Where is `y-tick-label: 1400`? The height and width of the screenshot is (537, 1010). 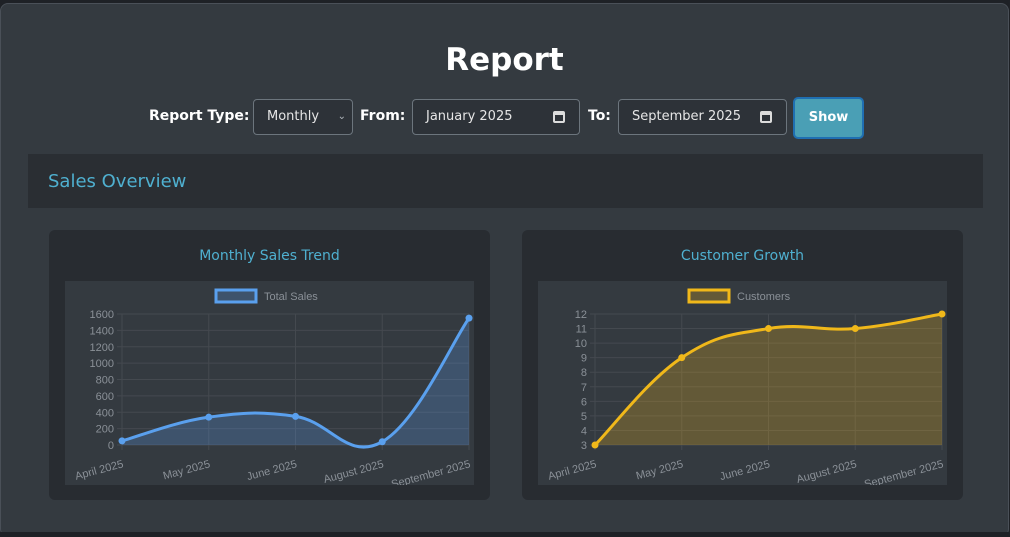 y-tick-label: 1400 is located at coordinates (102, 331).